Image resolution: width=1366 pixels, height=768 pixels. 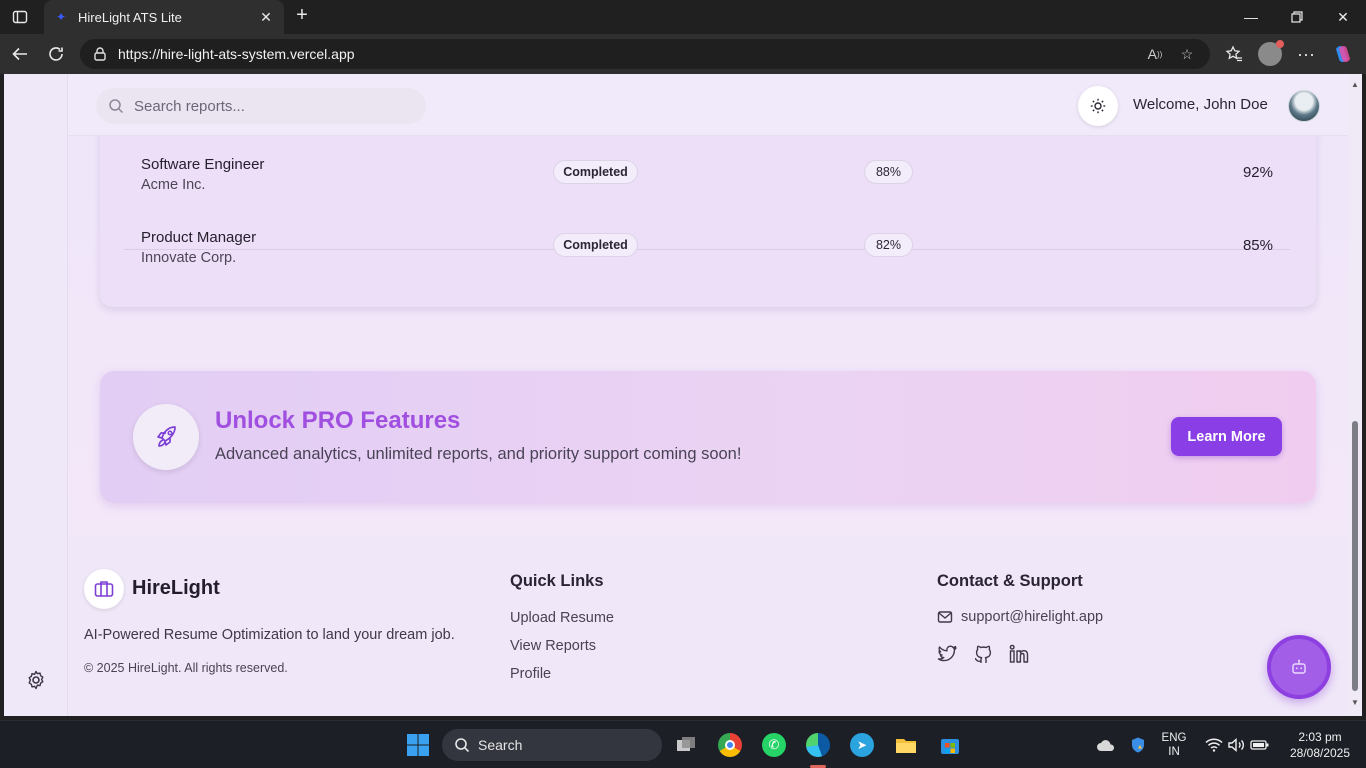 I want to click on copyright-text: © 2025 HireLight. All rights reserved., so click(x=186, y=668).